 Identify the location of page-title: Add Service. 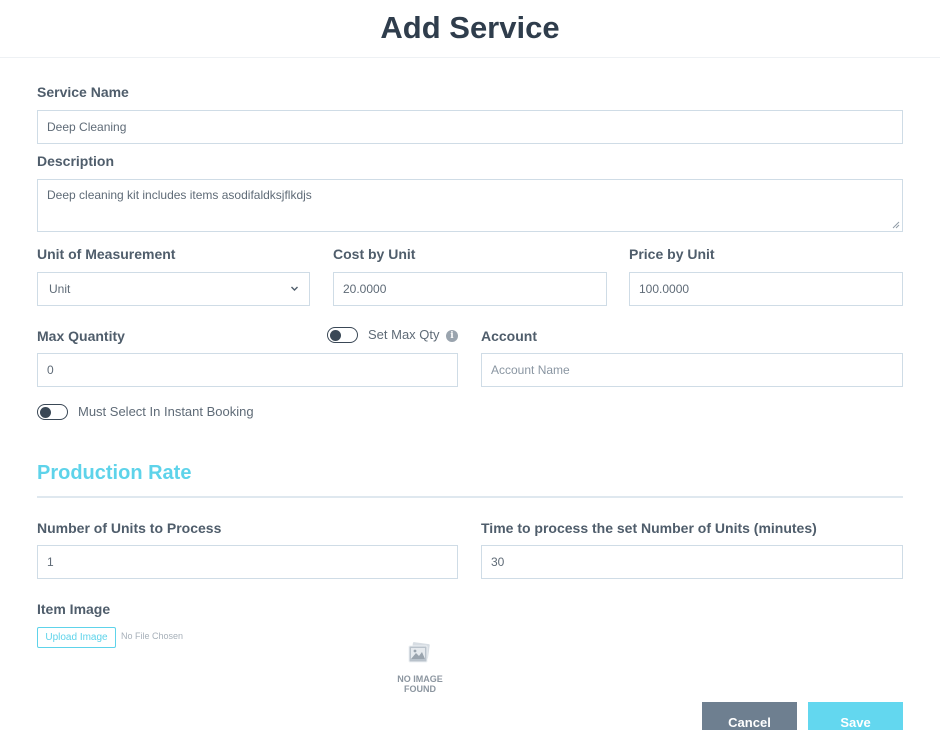
(470, 27).